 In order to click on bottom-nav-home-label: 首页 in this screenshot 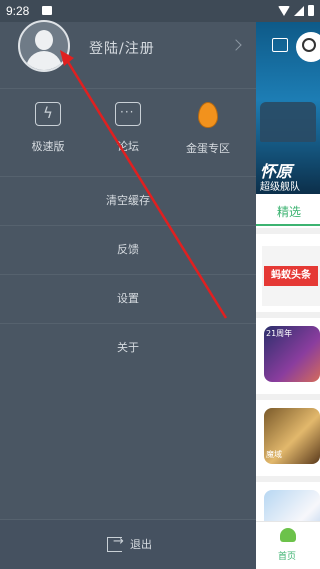, I will do `click(287, 555)`.